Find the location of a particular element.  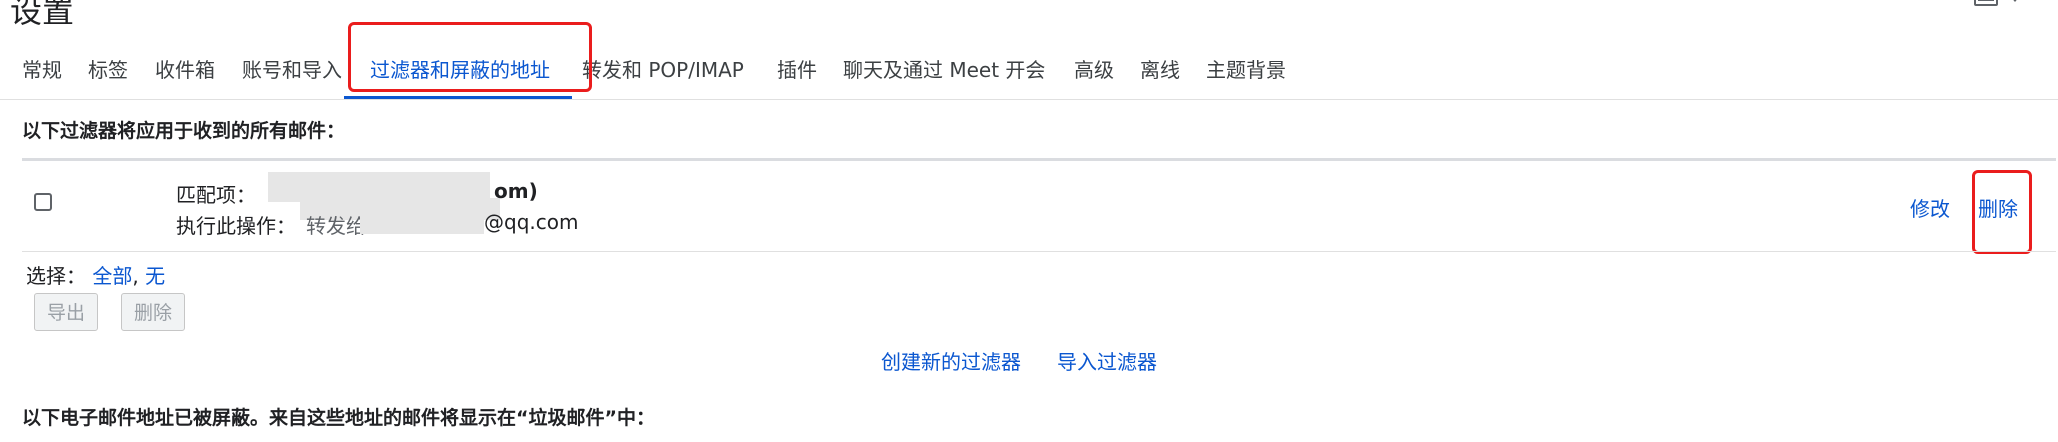

tabs-divider is located at coordinates (1029, 99).